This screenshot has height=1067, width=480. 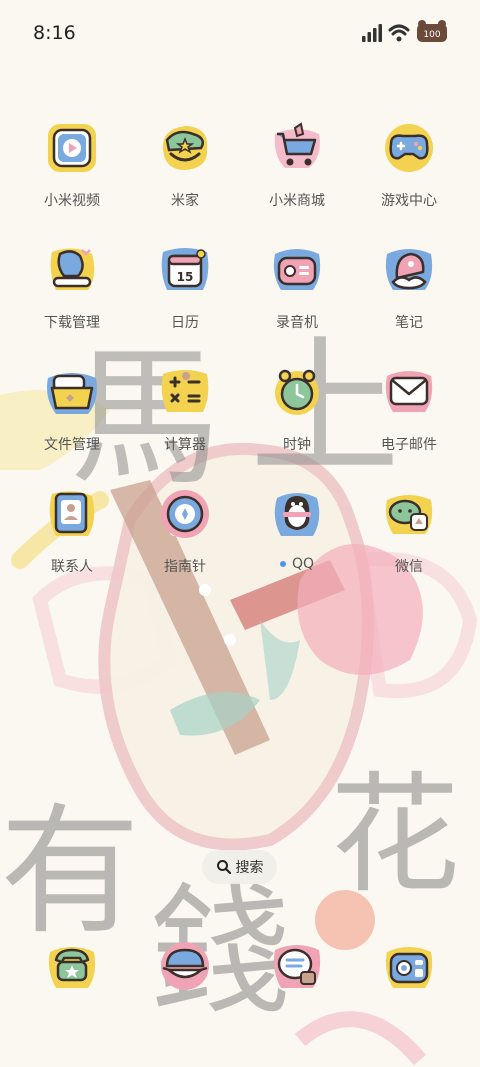 What do you see at coordinates (395, 835) in the screenshot?
I see `svg-text: 花` at bounding box center [395, 835].